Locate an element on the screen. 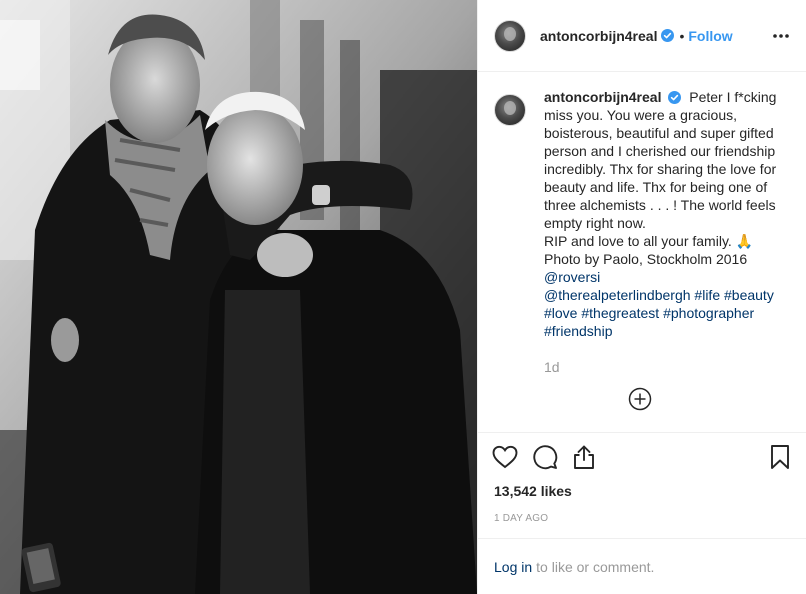  mention-roversi: @roversi is located at coordinates (572, 277).